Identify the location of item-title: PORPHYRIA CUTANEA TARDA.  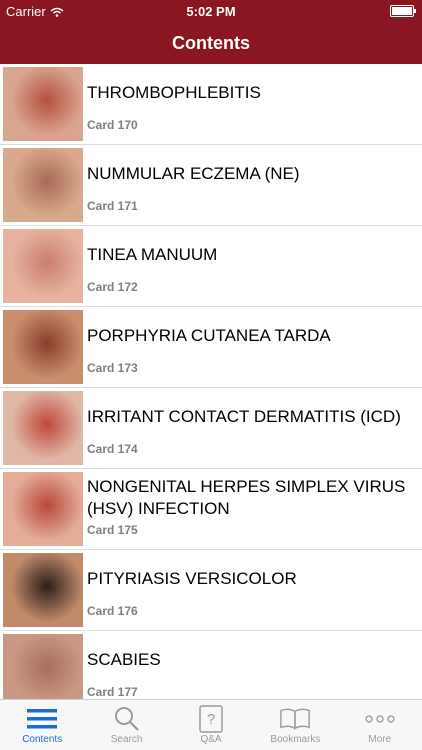
(209, 335).